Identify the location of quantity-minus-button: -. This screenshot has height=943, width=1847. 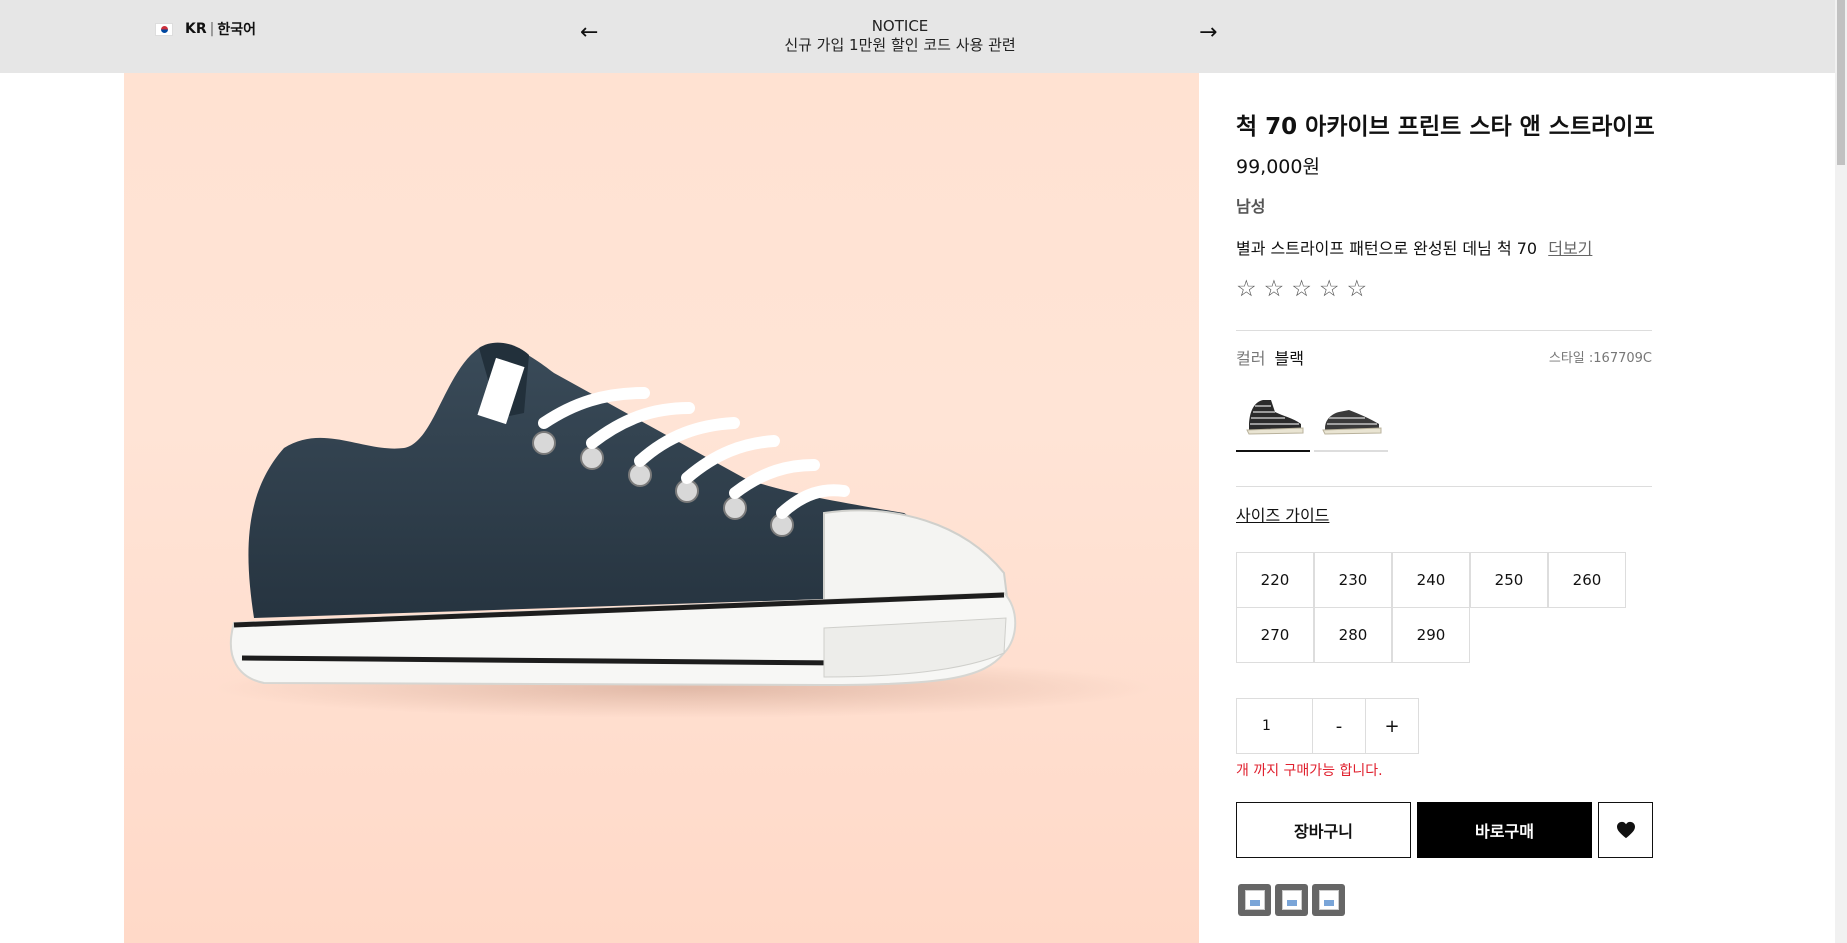
(1339, 726).